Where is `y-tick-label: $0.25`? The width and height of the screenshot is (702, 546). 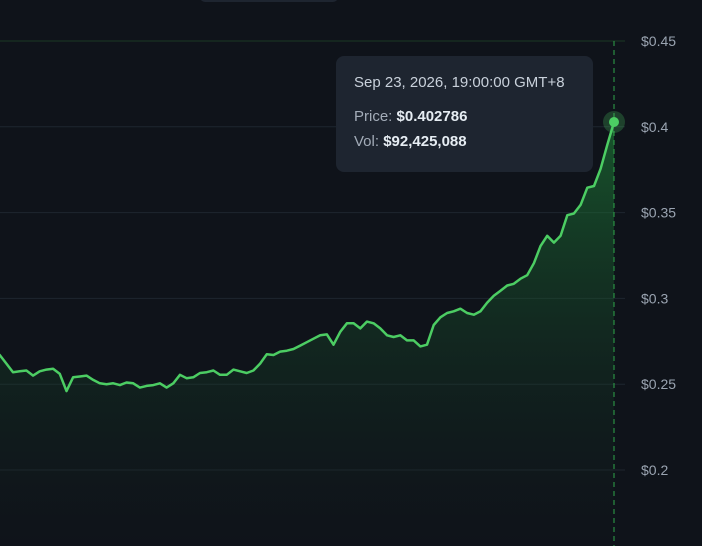
y-tick-label: $0.25 is located at coordinates (658, 384).